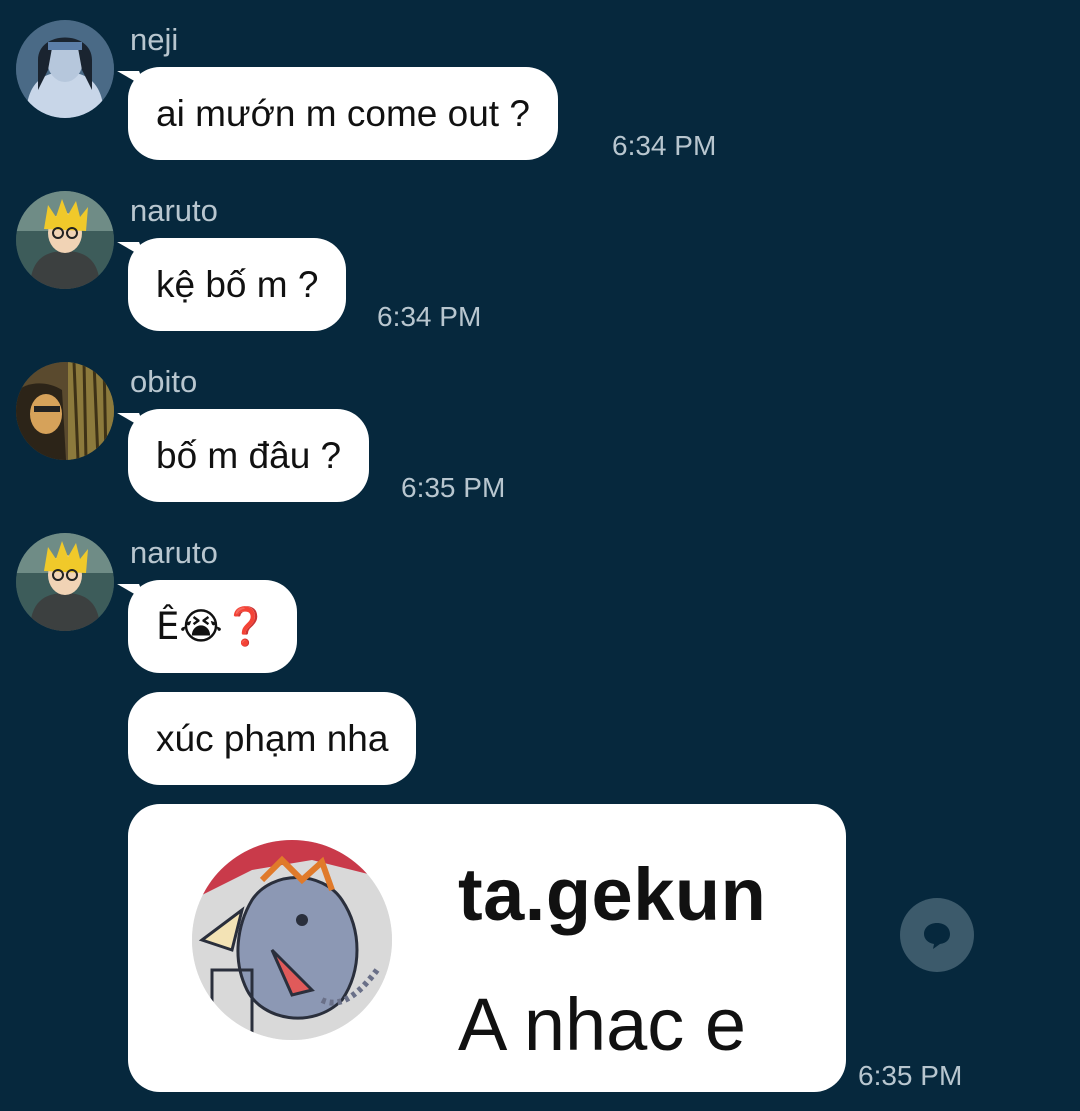 The image size is (1080, 1111). What do you see at coordinates (292, 940) in the screenshot?
I see `media-avatar` at bounding box center [292, 940].